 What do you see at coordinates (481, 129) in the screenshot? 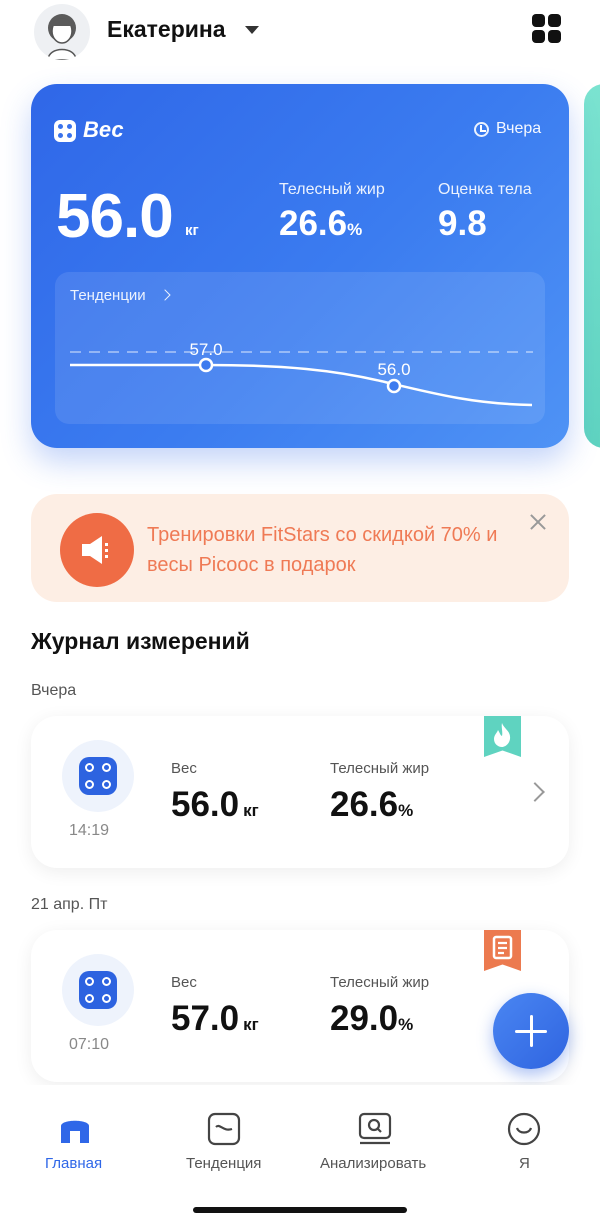
I see `clock-icon` at bounding box center [481, 129].